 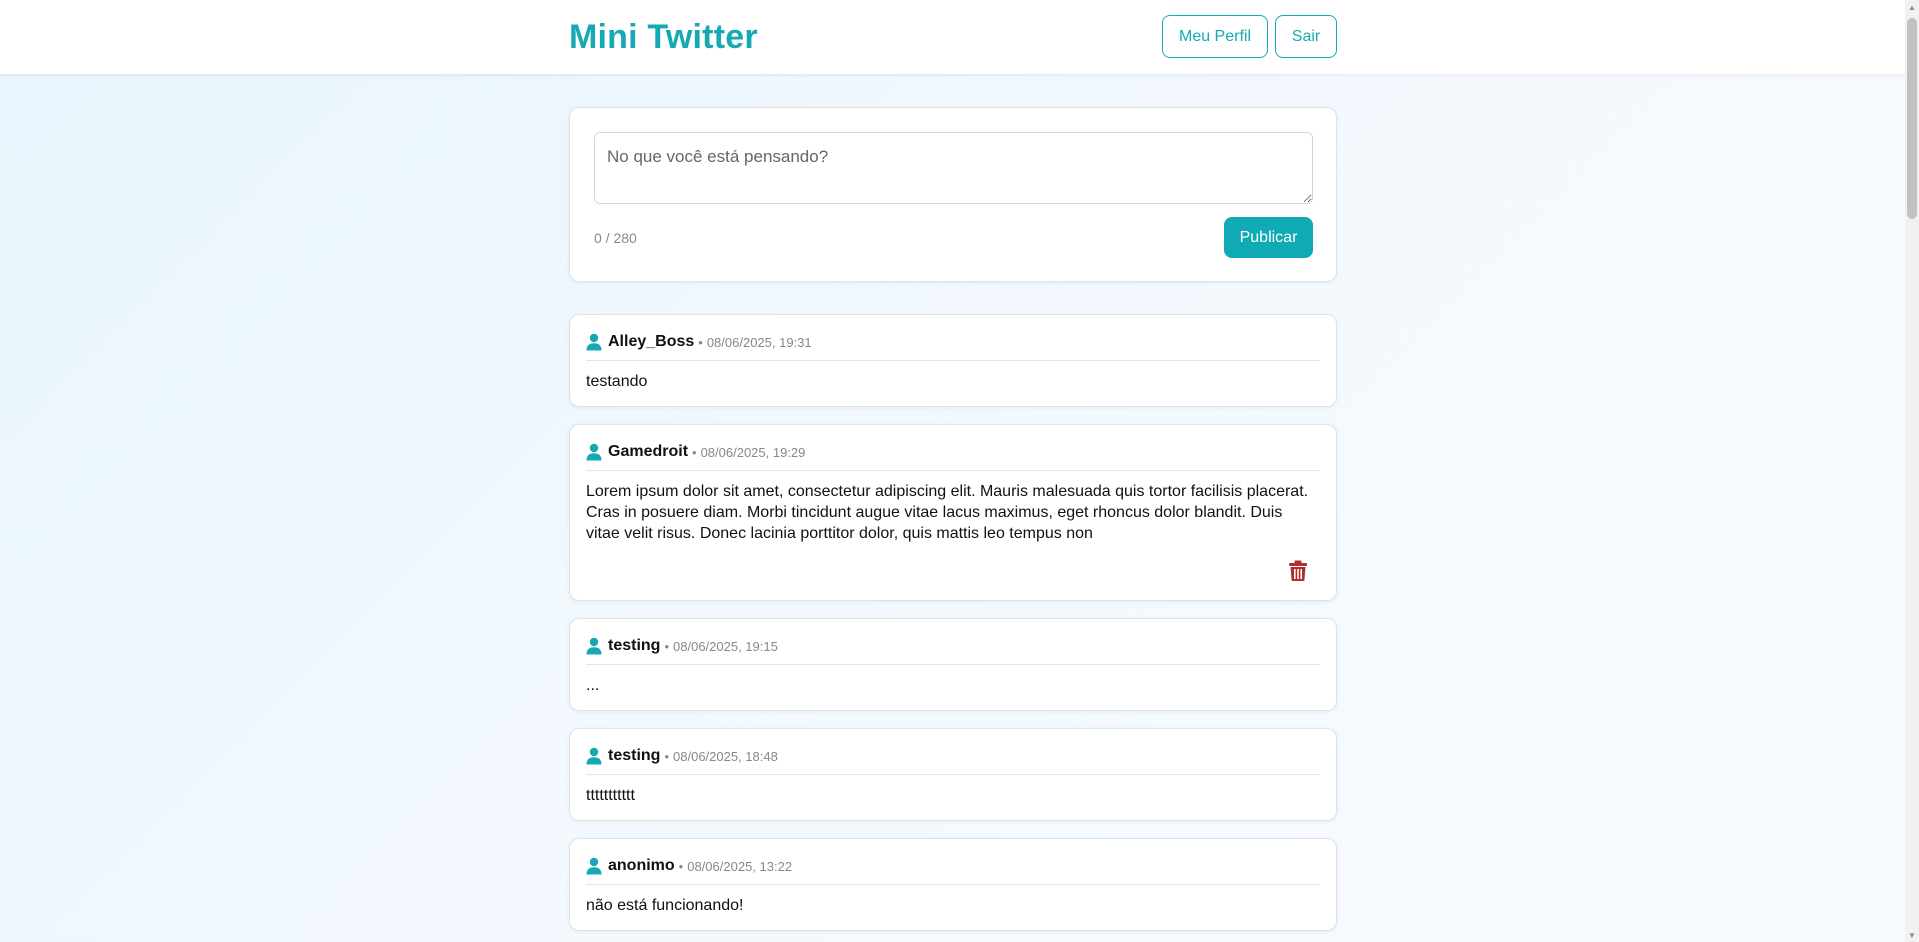 I want to click on top-navbar: Mini Twitter Meu Perfil Sair, so click(x=952, y=37).